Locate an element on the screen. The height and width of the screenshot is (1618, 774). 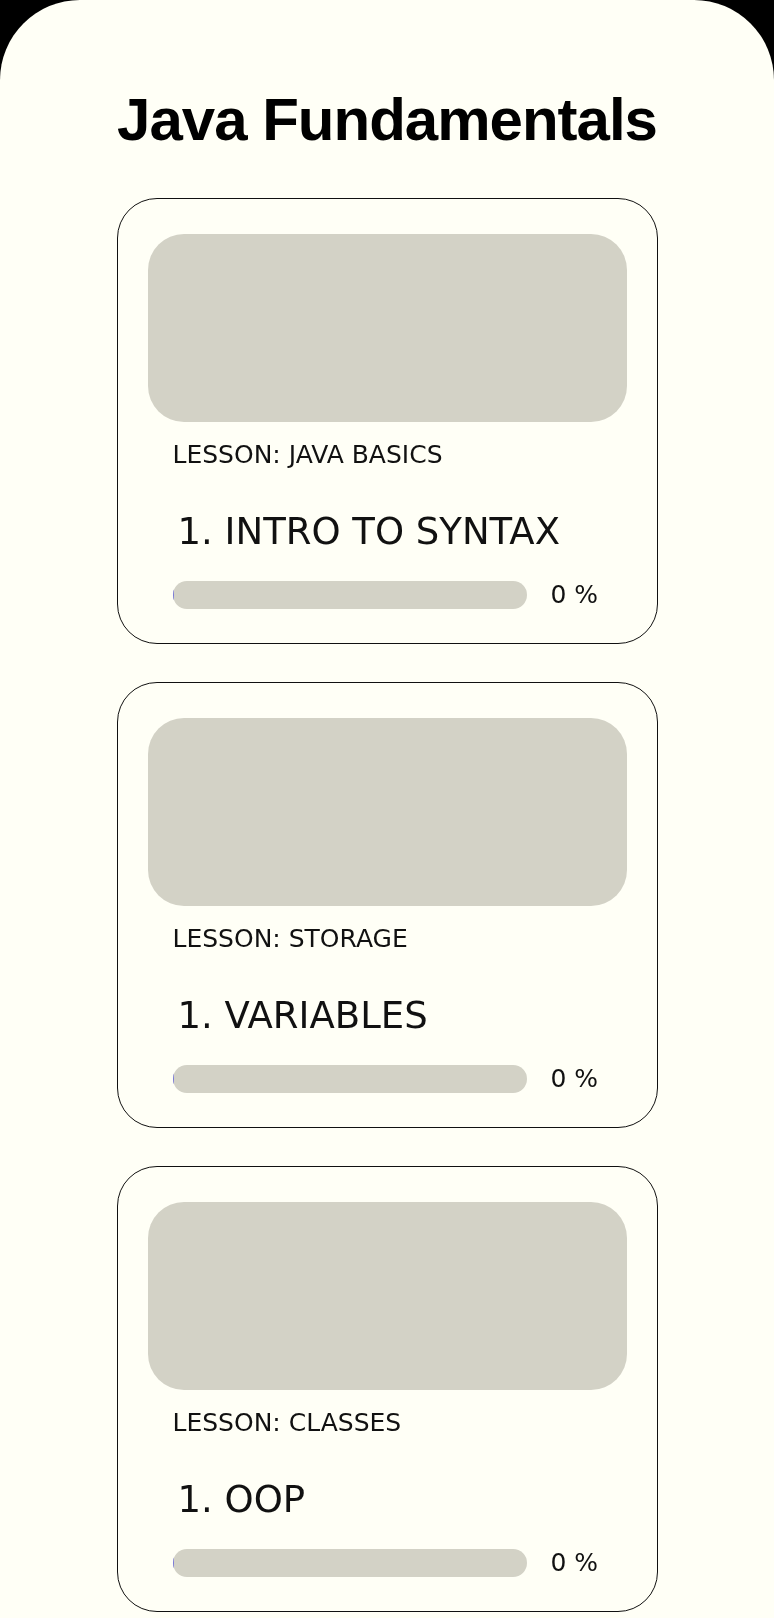
lesson-item-title: 1. INTRO TO SYNTAX is located at coordinates (369, 532).